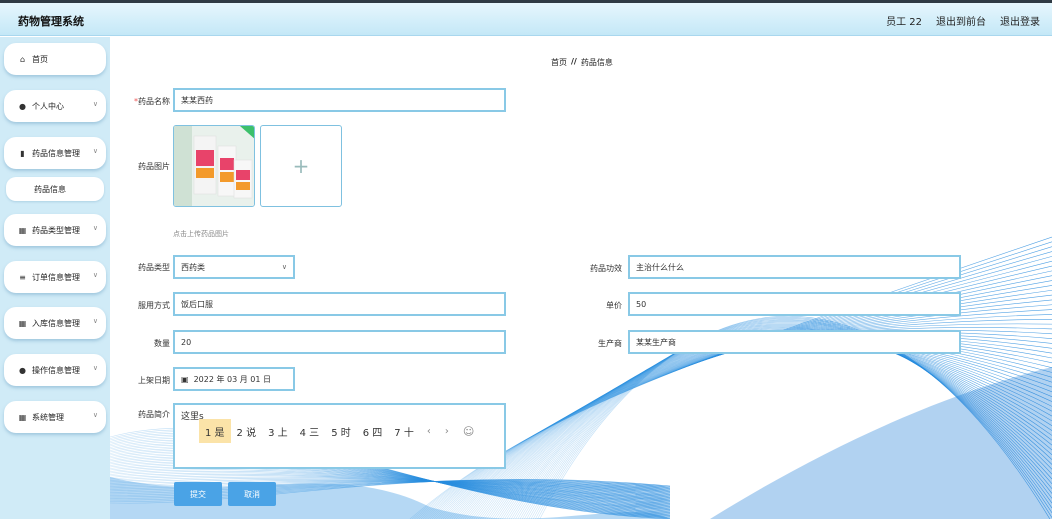  I want to click on date-label: 上架日期, so click(154, 380).